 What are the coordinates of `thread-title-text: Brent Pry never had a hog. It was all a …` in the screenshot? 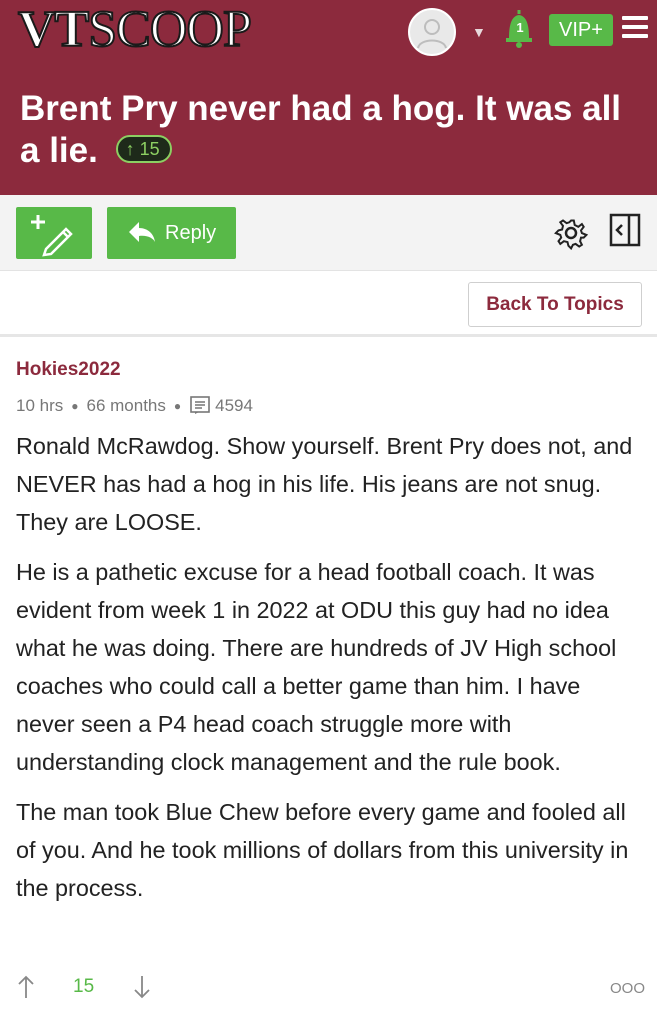 It's located at (321, 129).